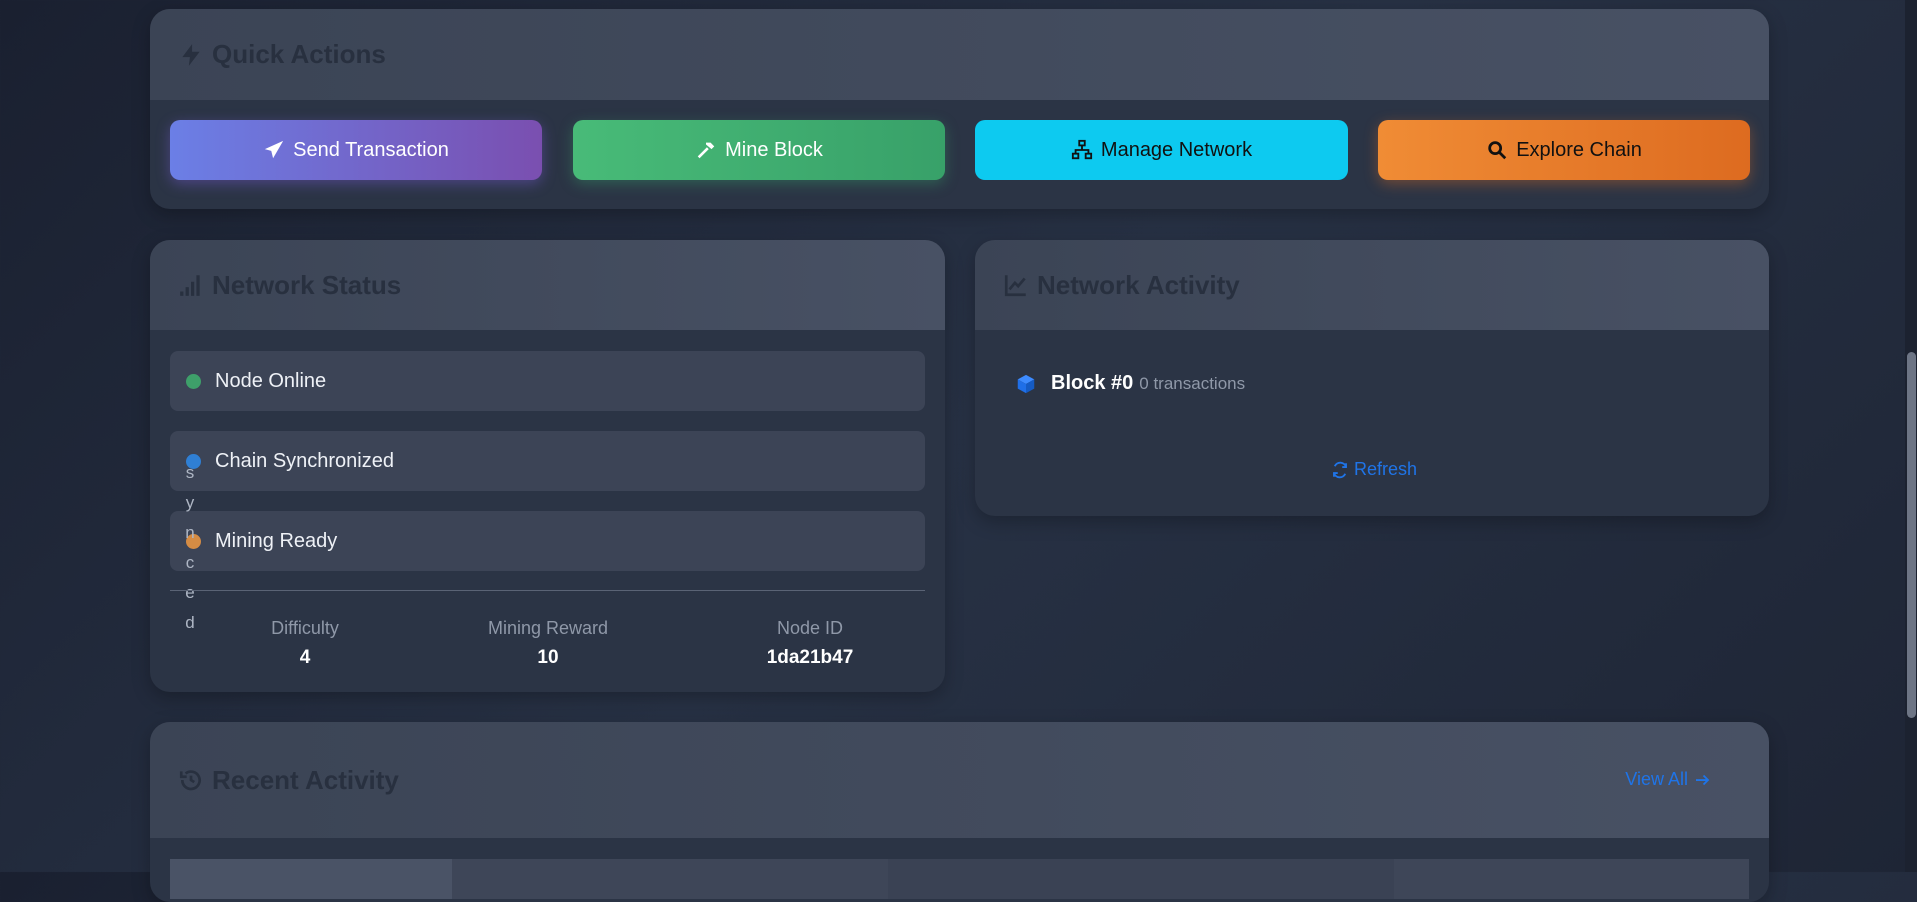 This screenshot has height=902, width=1917. Describe the element at coordinates (282, 54) in the screenshot. I see `quick-actions-title: Quick Actions` at that location.